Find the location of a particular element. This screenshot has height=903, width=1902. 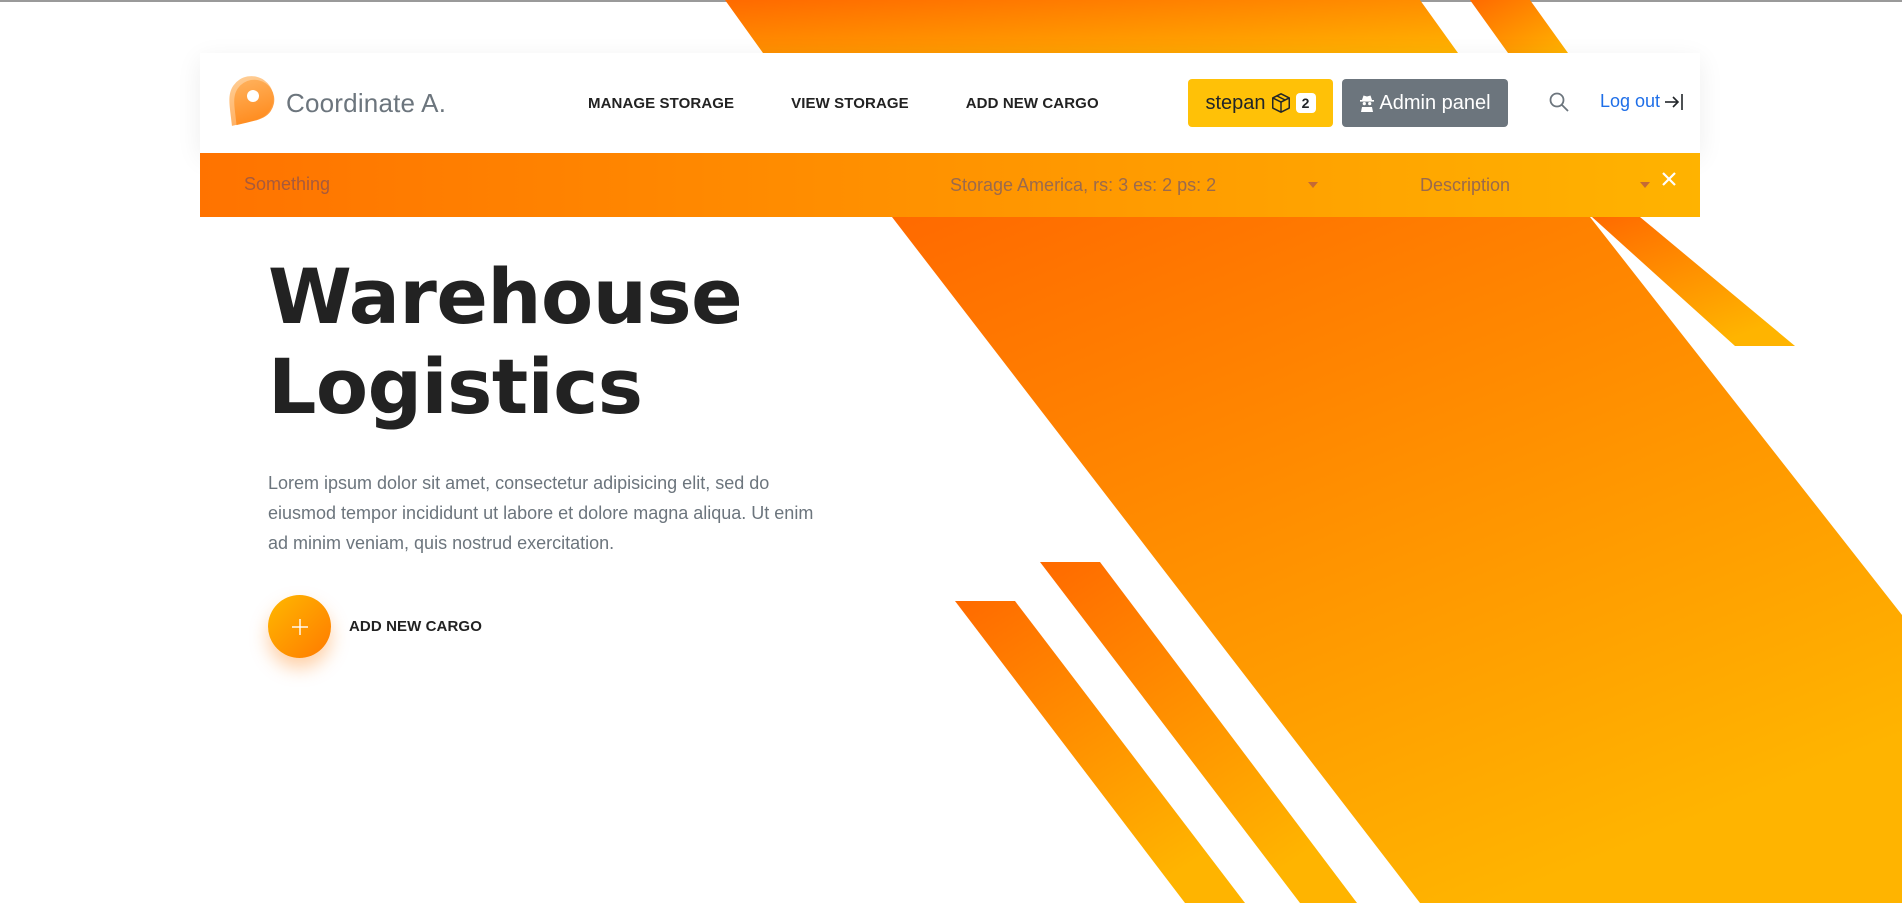

close-icon is located at coordinates (1669, 179).